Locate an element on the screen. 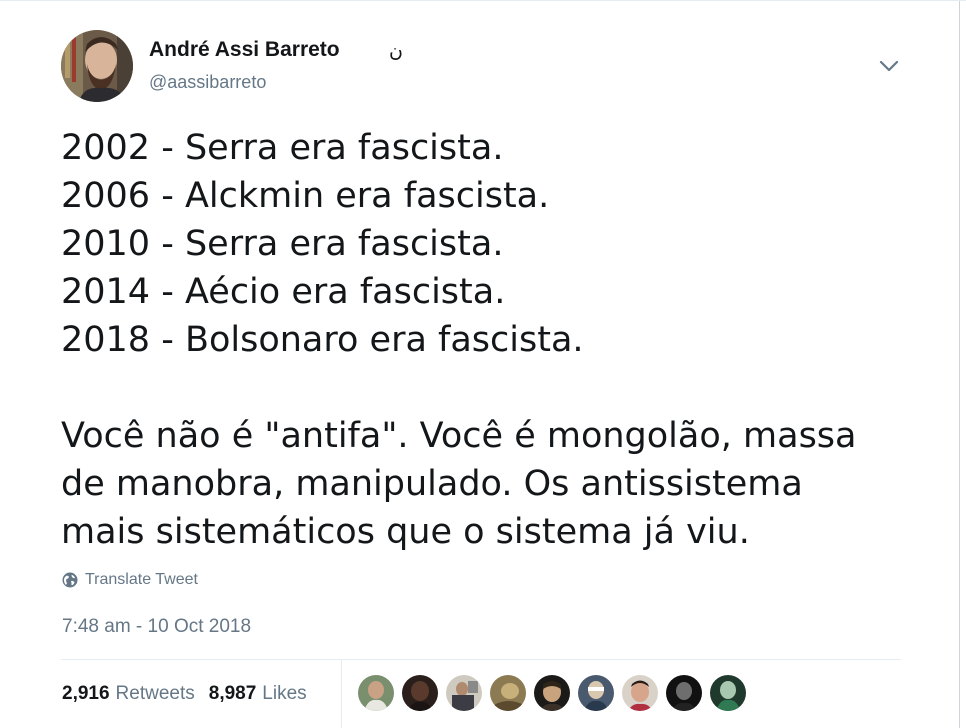 The image size is (966, 728). stats-separator is located at coordinates (341, 694).